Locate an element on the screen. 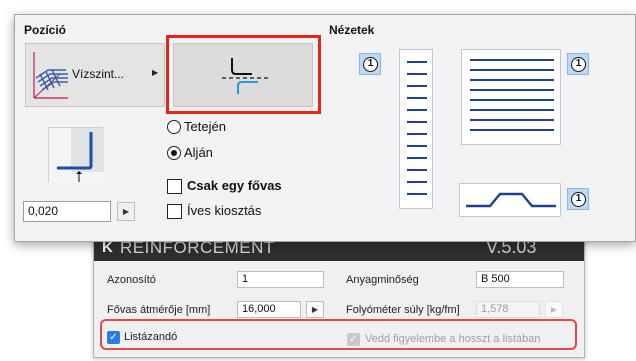  view-2-badge: 1 is located at coordinates (578, 64).